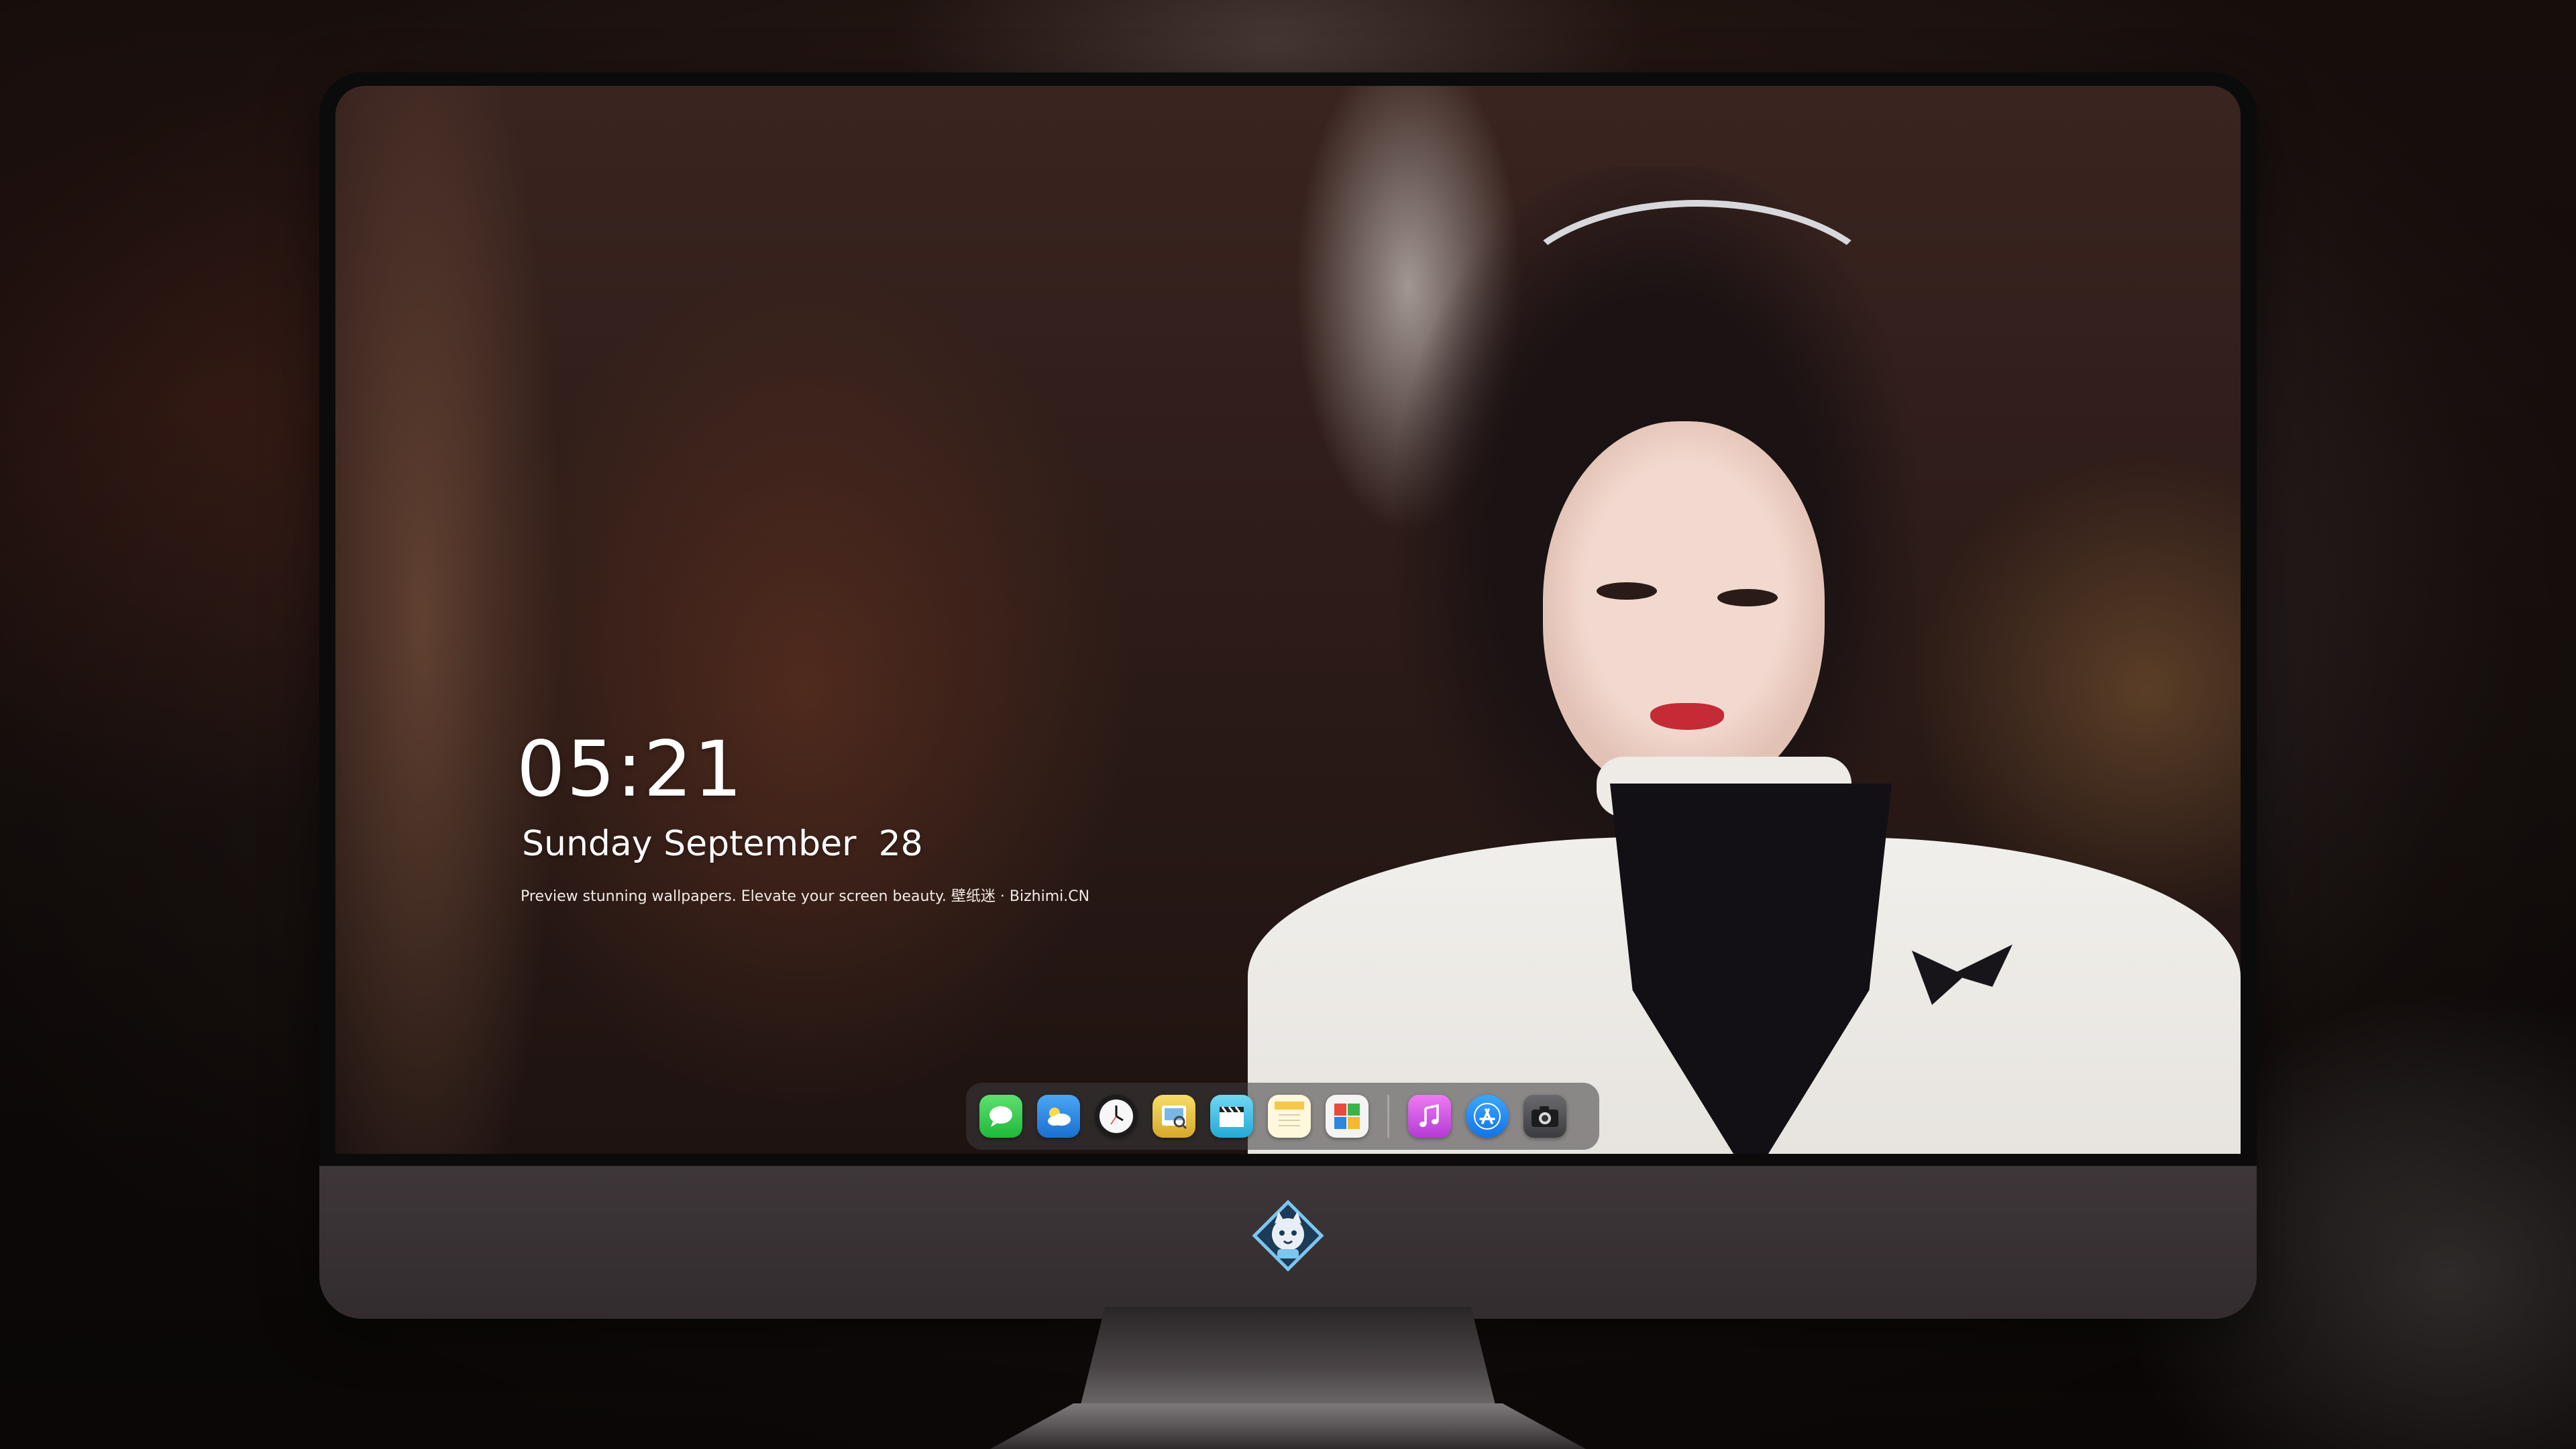 The width and height of the screenshot is (2576, 1449). I want to click on dock-separator, so click(1388, 1116).